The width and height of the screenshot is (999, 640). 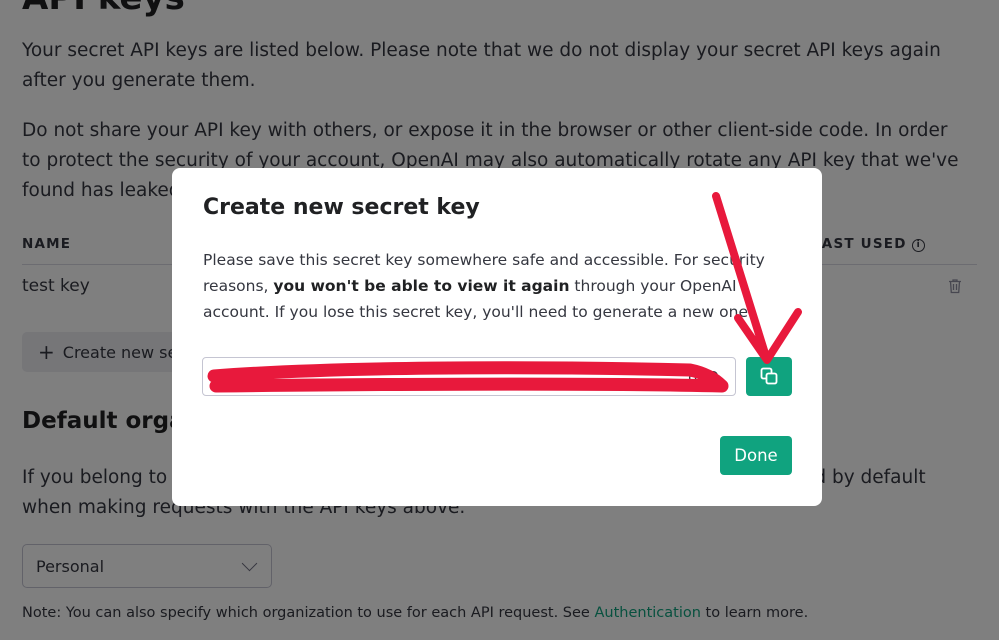 What do you see at coordinates (469, 376) in the screenshot?
I see `secret-key-field` at bounding box center [469, 376].